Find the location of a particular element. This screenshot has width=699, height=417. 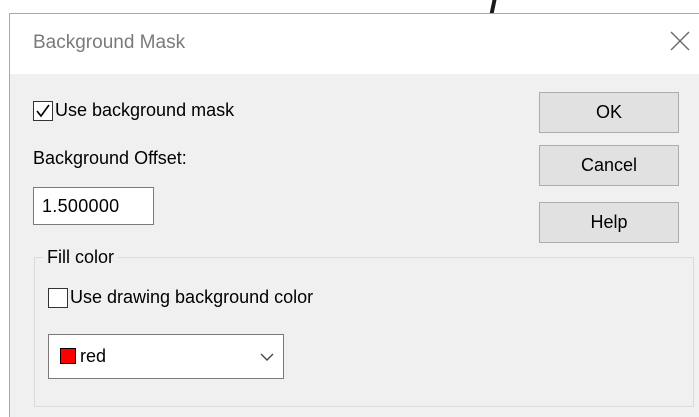

use-drawing-background-color-checkbox: Use drawing background color is located at coordinates (180, 297).